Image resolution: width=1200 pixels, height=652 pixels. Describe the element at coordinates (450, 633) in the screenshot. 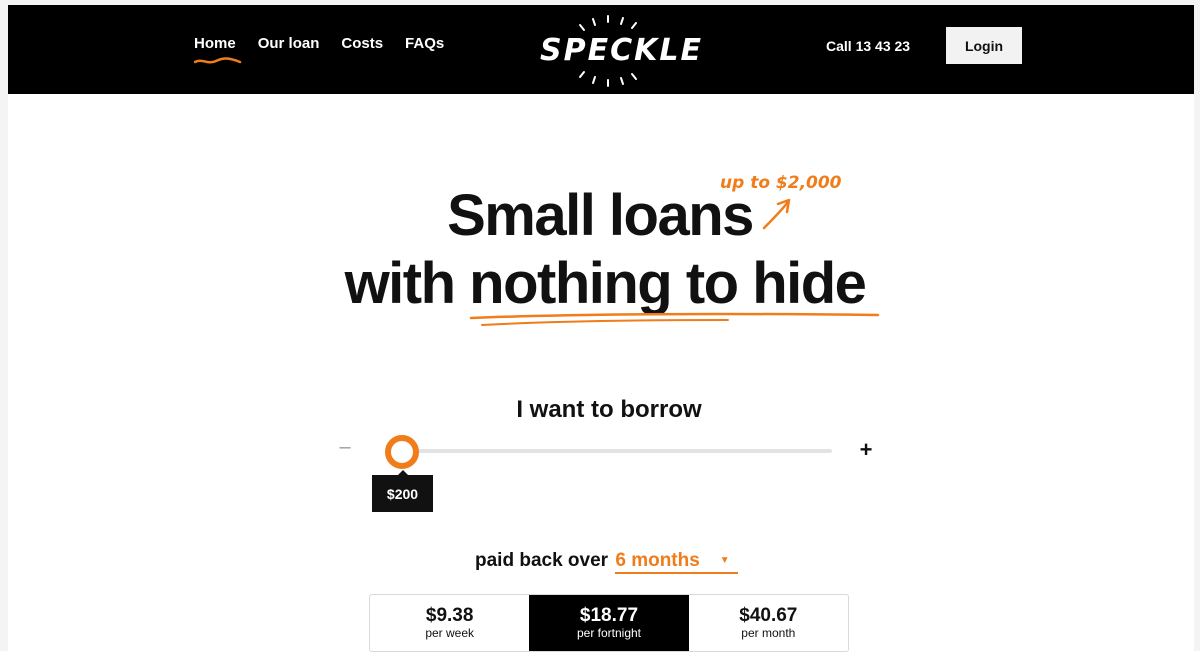

I see `repayment-period: per week` at that location.